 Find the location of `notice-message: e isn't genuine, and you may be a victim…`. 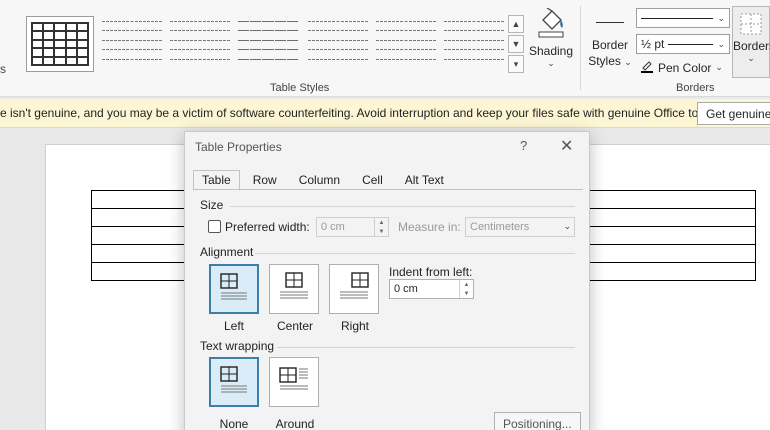

notice-message: e isn't genuine, and you may be a victim… is located at coordinates (360, 113).